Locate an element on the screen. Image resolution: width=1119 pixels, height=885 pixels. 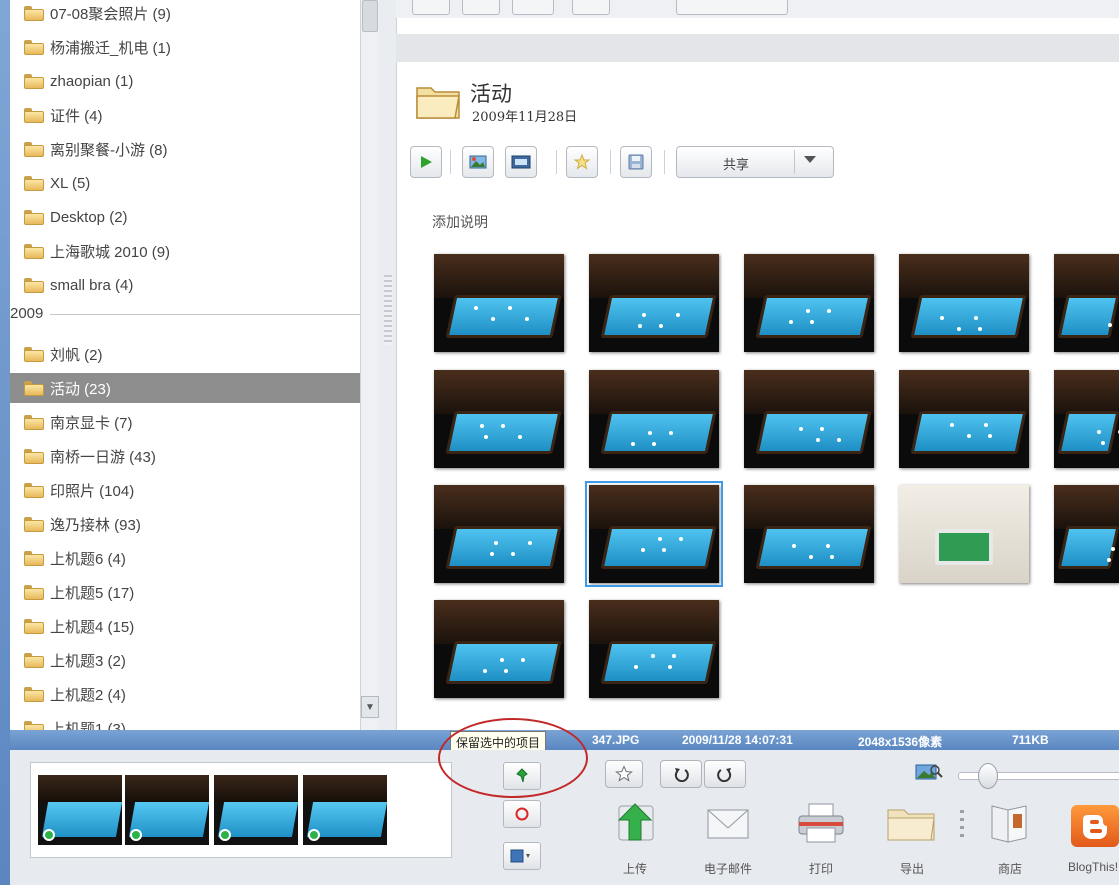
selected-marker-icon is located at coordinates (314, 835).